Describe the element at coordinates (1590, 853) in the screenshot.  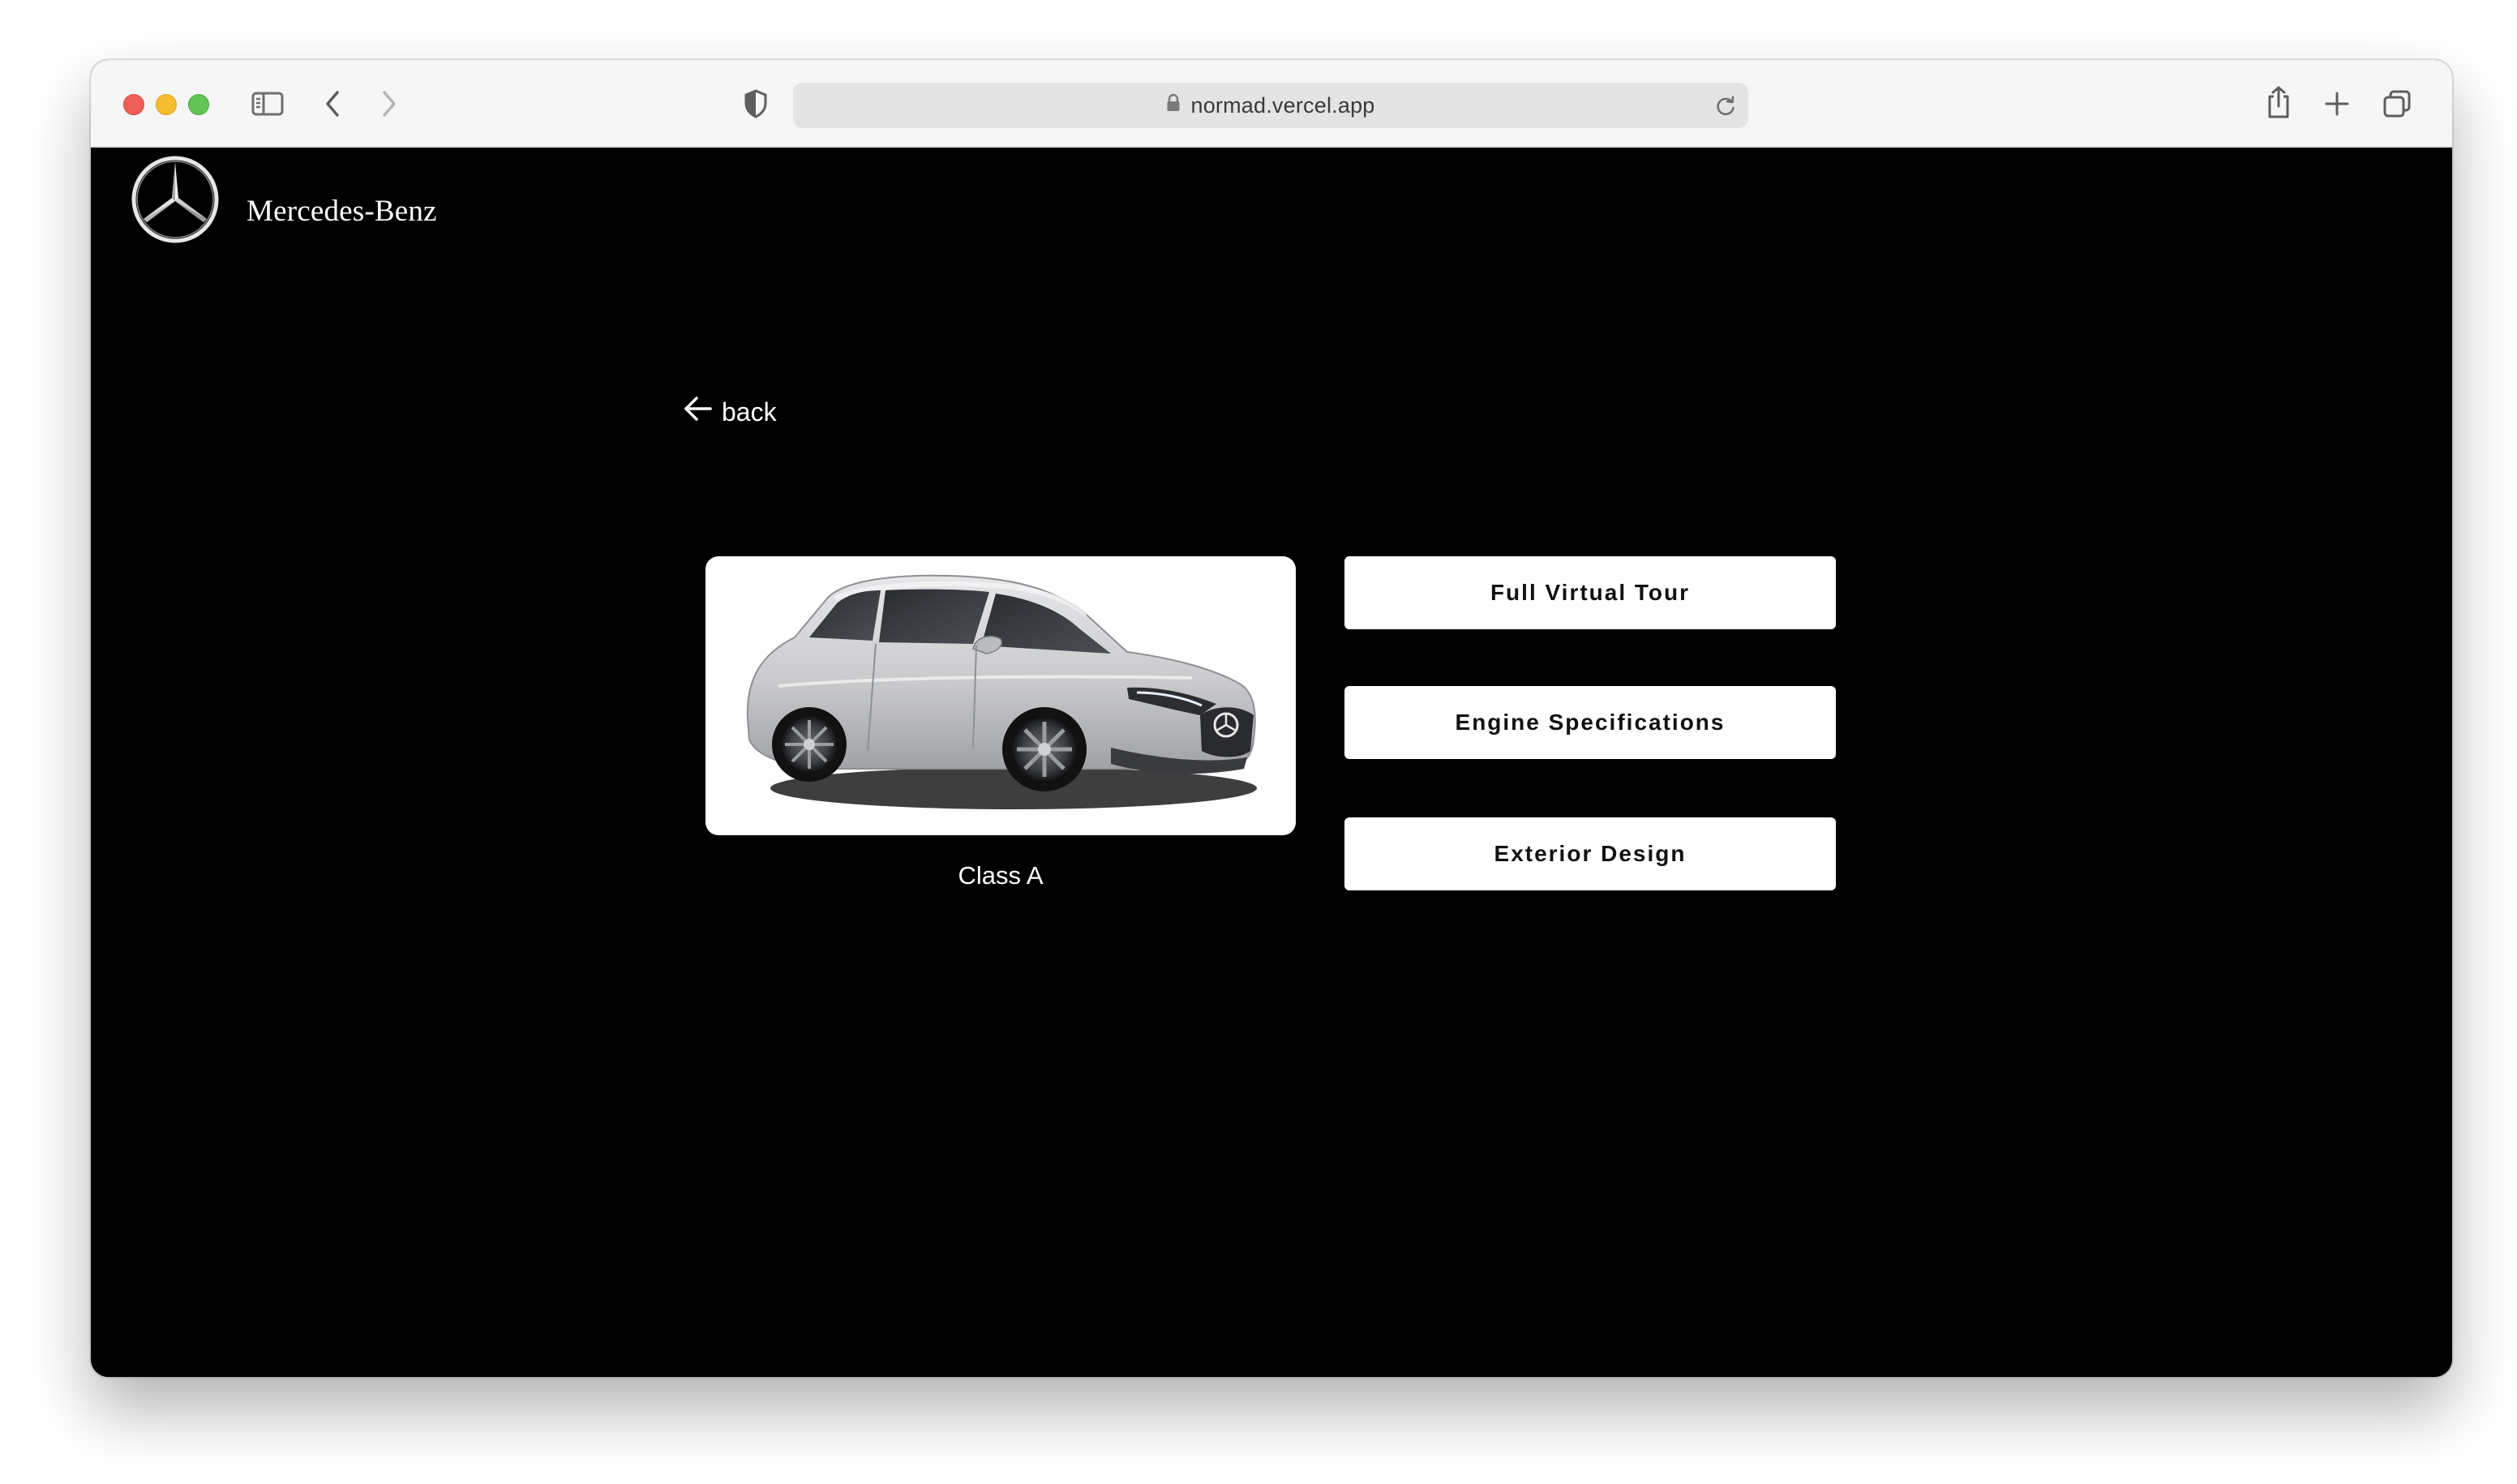
I see `exterior-design-button: Exterior Design` at that location.